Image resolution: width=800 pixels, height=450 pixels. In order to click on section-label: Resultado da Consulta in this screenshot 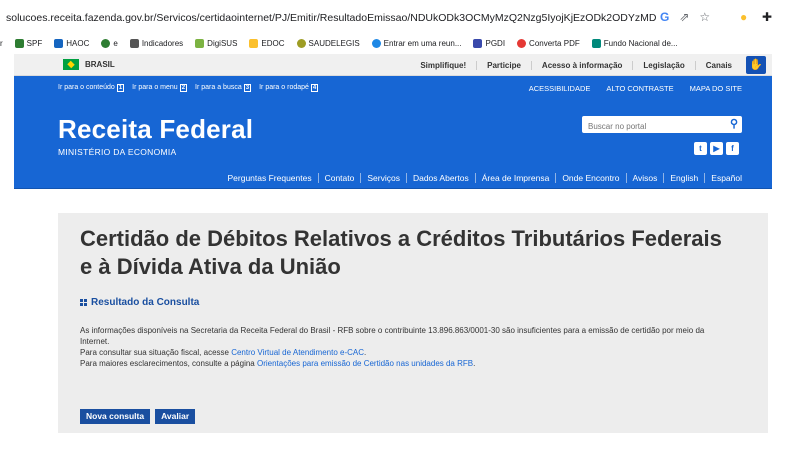, I will do `click(145, 302)`.